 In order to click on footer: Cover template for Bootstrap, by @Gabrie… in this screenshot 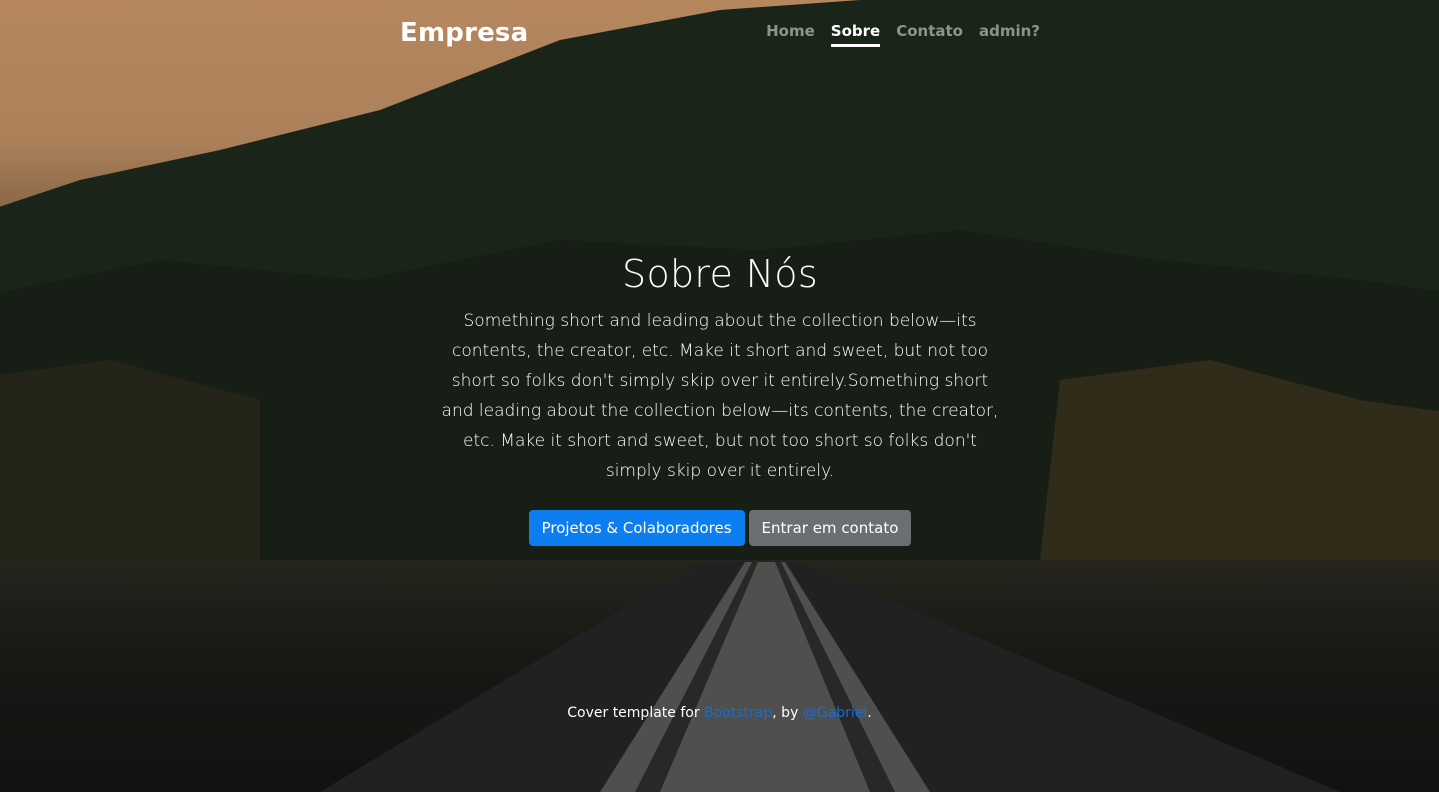, I will do `click(719, 713)`.